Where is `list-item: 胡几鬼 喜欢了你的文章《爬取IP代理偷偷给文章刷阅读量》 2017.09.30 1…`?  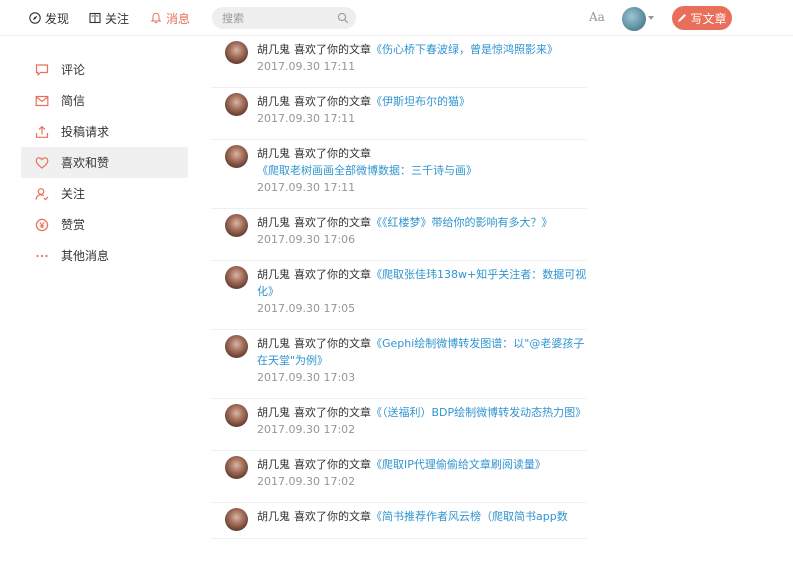 list-item: 胡几鬼 喜欢了你的文章《爬取IP代理偷偷给文章刷阅读量》 2017.09.30 1… is located at coordinates (399, 477).